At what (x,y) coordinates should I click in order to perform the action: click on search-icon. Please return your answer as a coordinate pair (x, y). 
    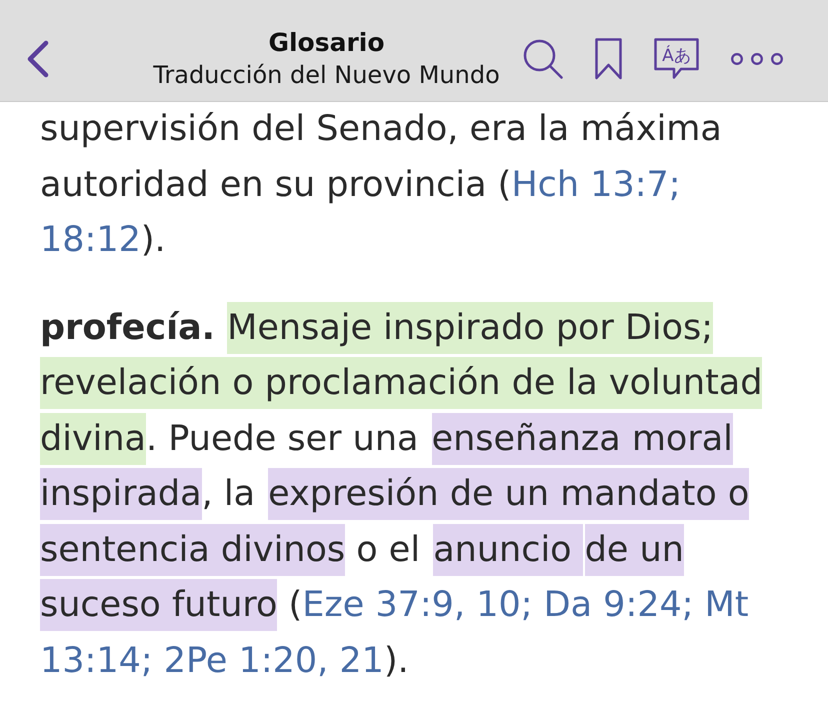
    Looking at the image, I should click on (543, 58).